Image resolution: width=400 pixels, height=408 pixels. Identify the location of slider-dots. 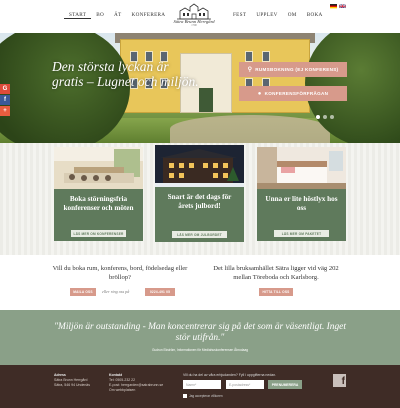
(325, 117).